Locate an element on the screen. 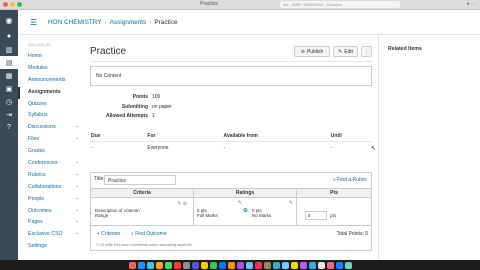 The width and height of the screenshot is (480, 270). find-outcome-link: ⌕ Find Outcome is located at coordinates (149, 234).